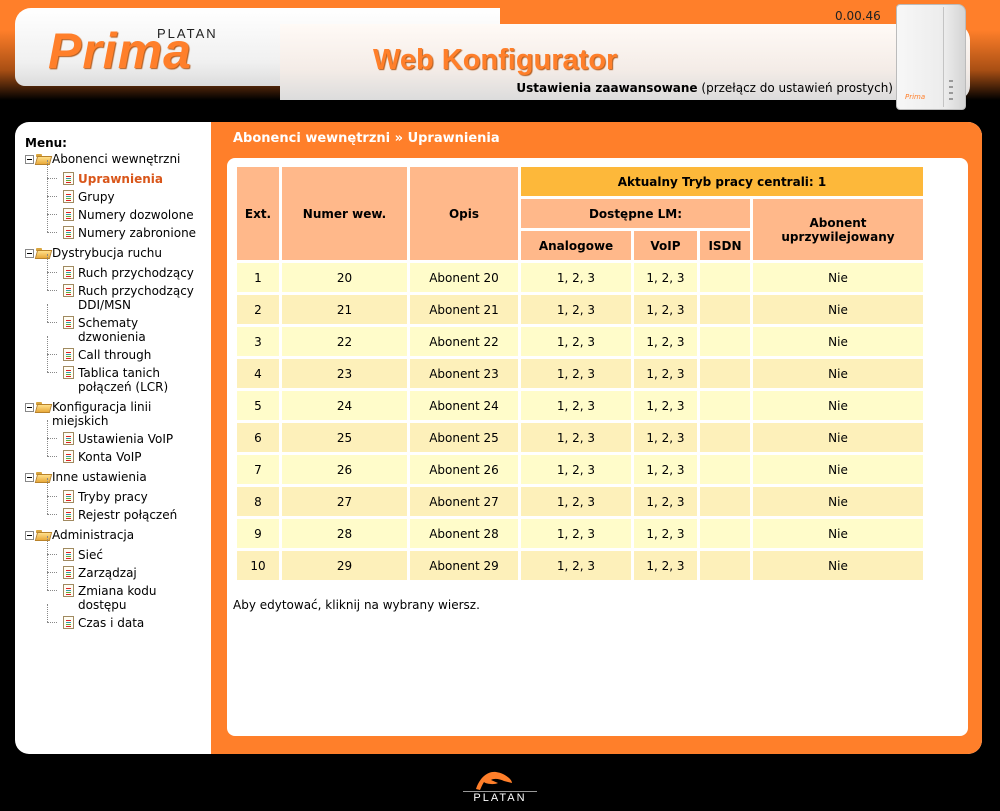 The width and height of the screenshot is (1000, 811). What do you see at coordinates (117, 324) in the screenshot?
I see `sidebar-item: Schematy dzwonienia` at bounding box center [117, 324].